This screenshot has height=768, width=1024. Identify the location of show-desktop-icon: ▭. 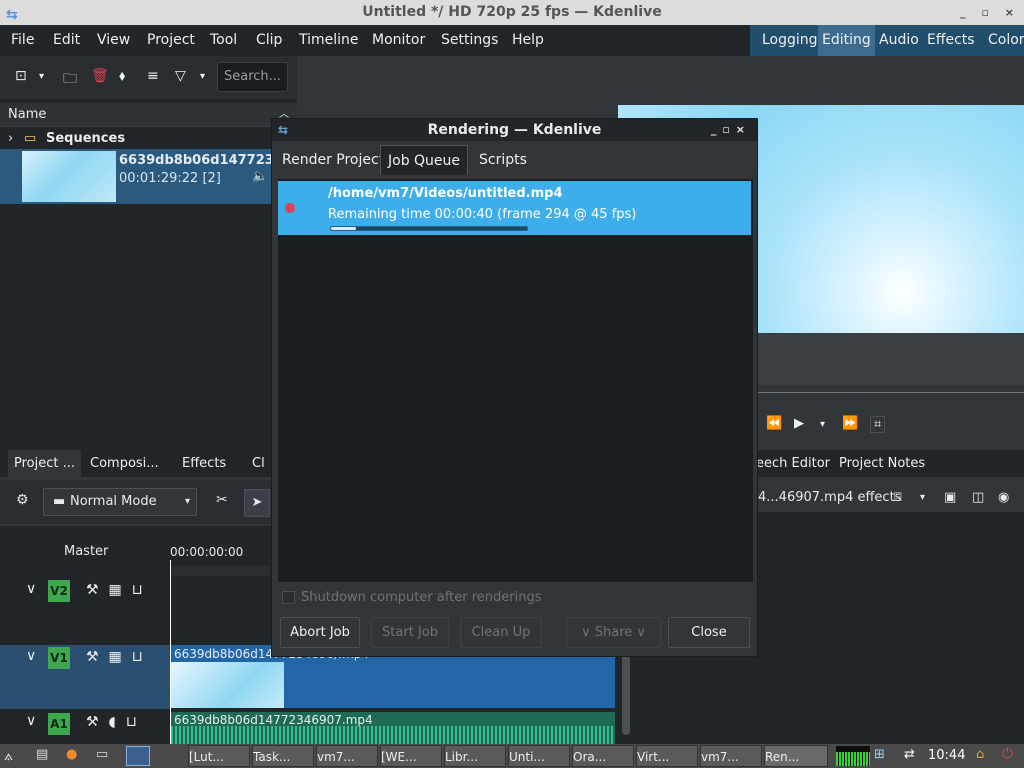
(102, 754).